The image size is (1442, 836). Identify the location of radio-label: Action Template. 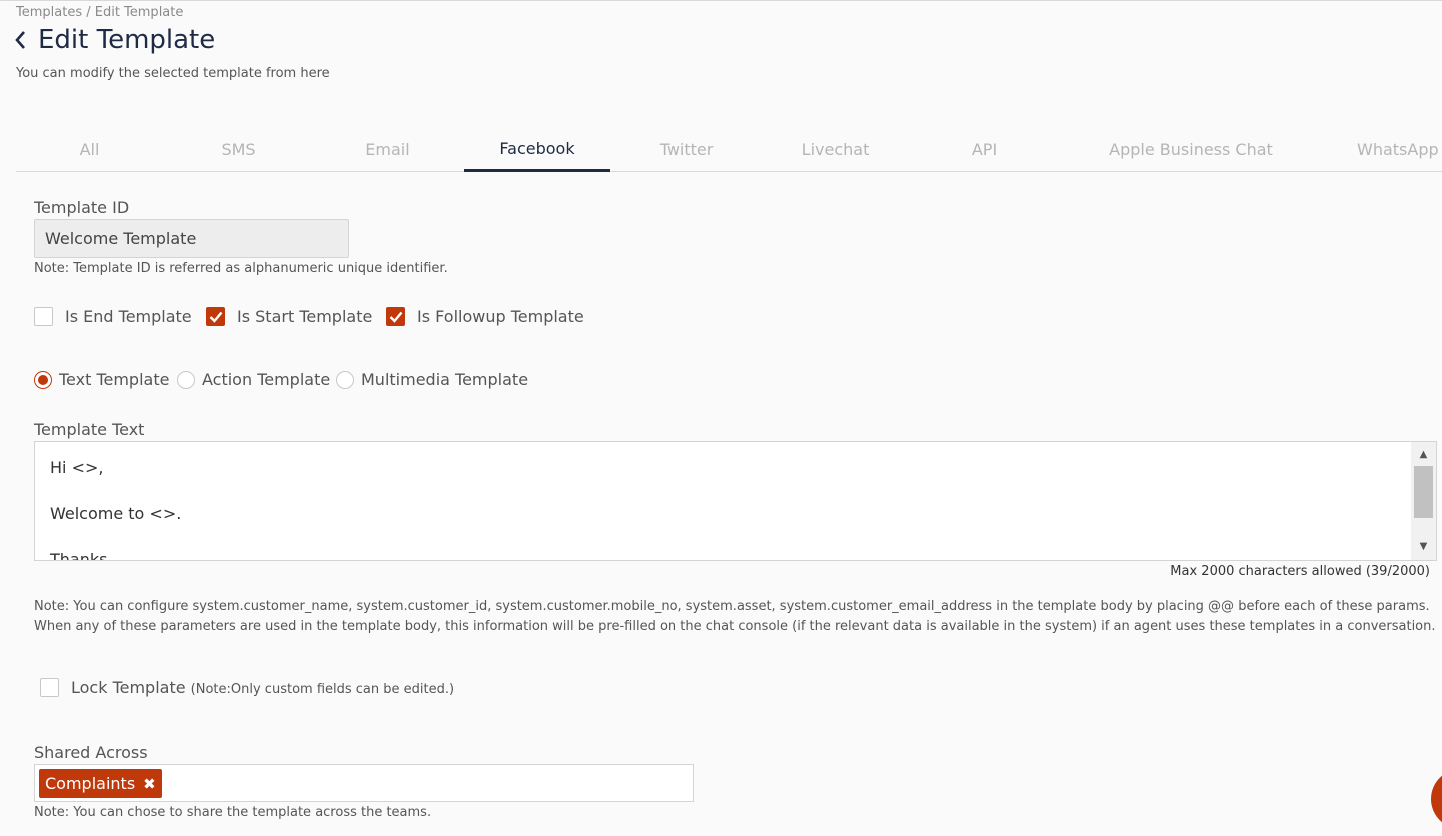
(266, 379).